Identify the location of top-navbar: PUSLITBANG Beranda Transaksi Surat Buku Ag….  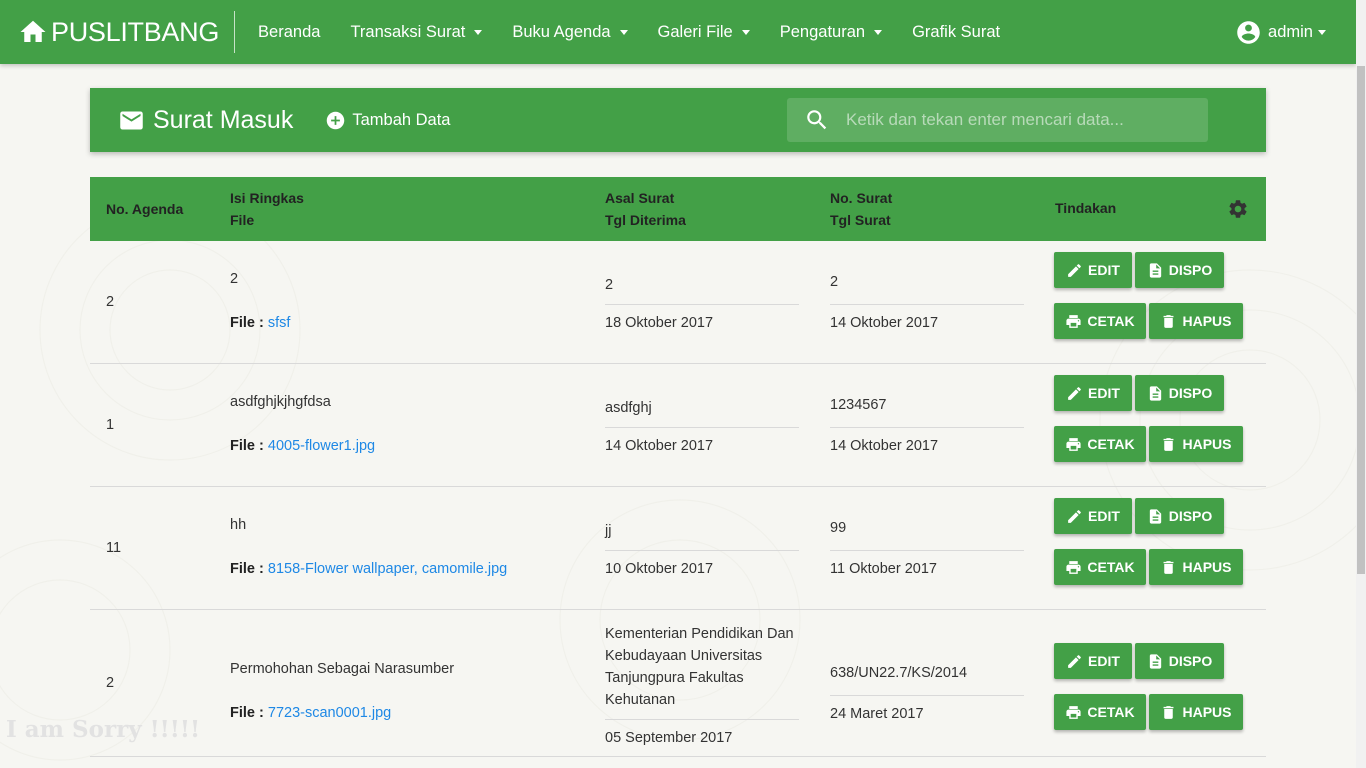
(678, 32).